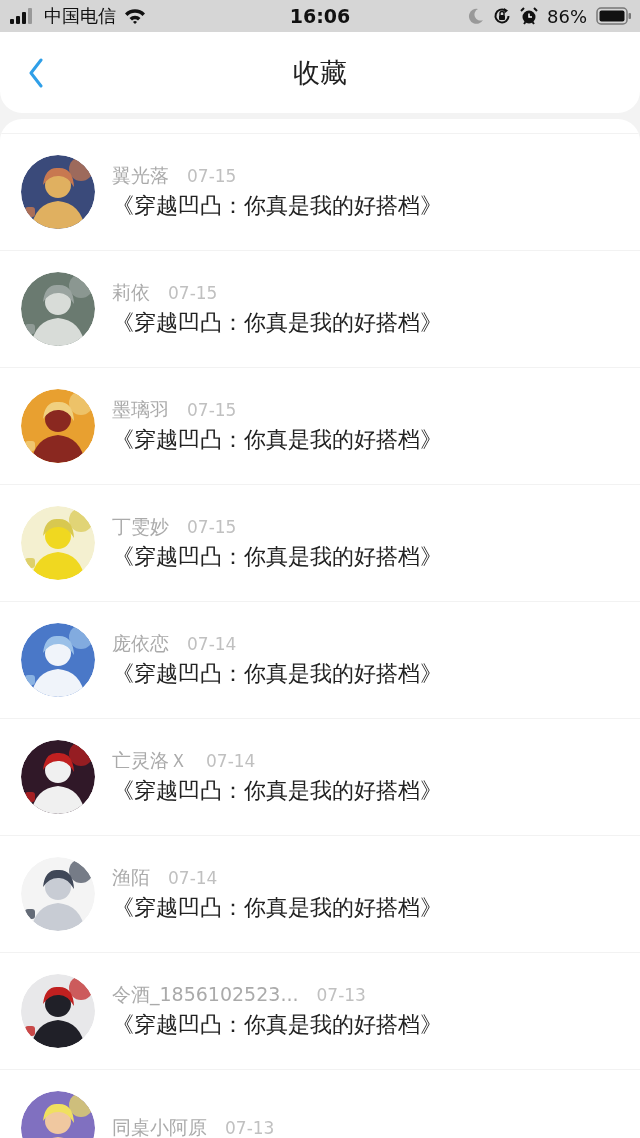 The image size is (640, 1138). What do you see at coordinates (140, 526) in the screenshot?
I see `user-name: 丁雯妙` at bounding box center [140, 526].